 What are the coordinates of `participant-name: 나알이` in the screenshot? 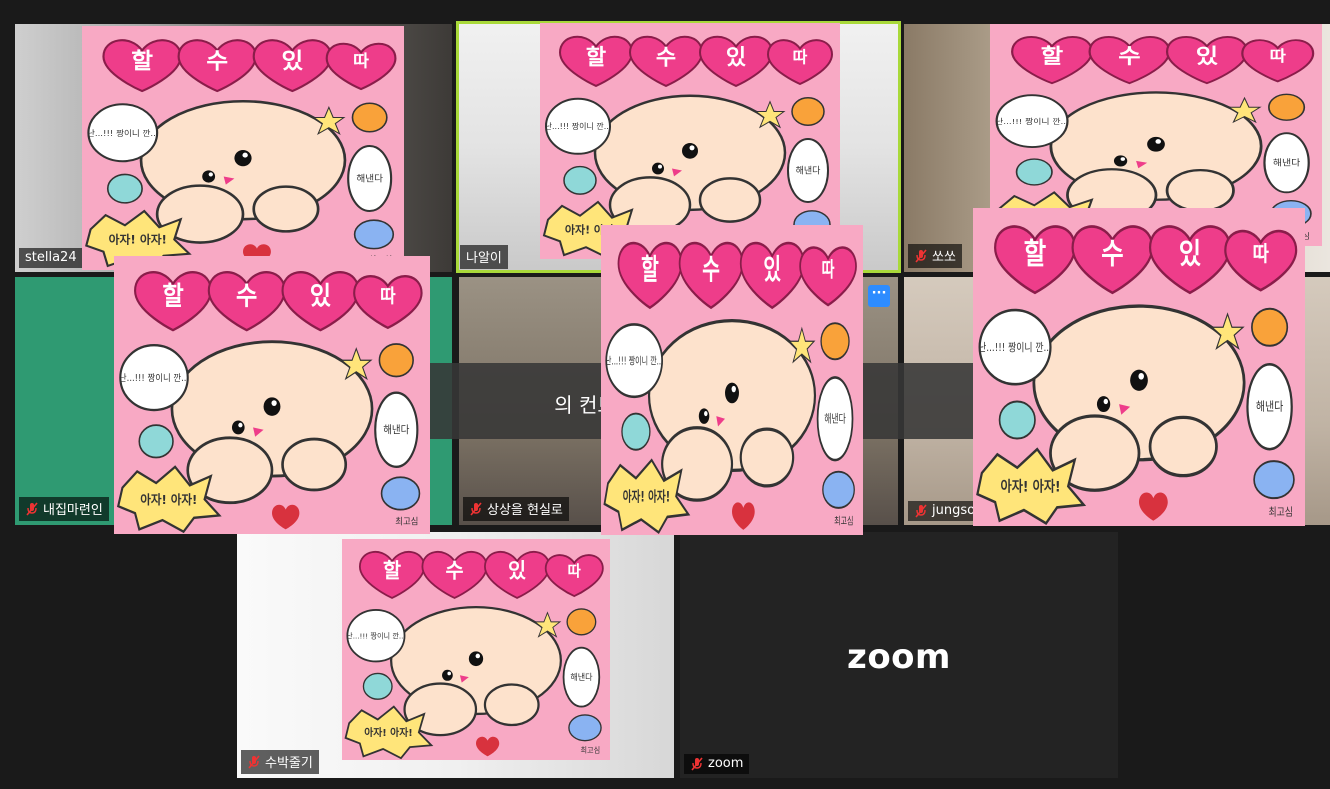 It's located at (484, 258).